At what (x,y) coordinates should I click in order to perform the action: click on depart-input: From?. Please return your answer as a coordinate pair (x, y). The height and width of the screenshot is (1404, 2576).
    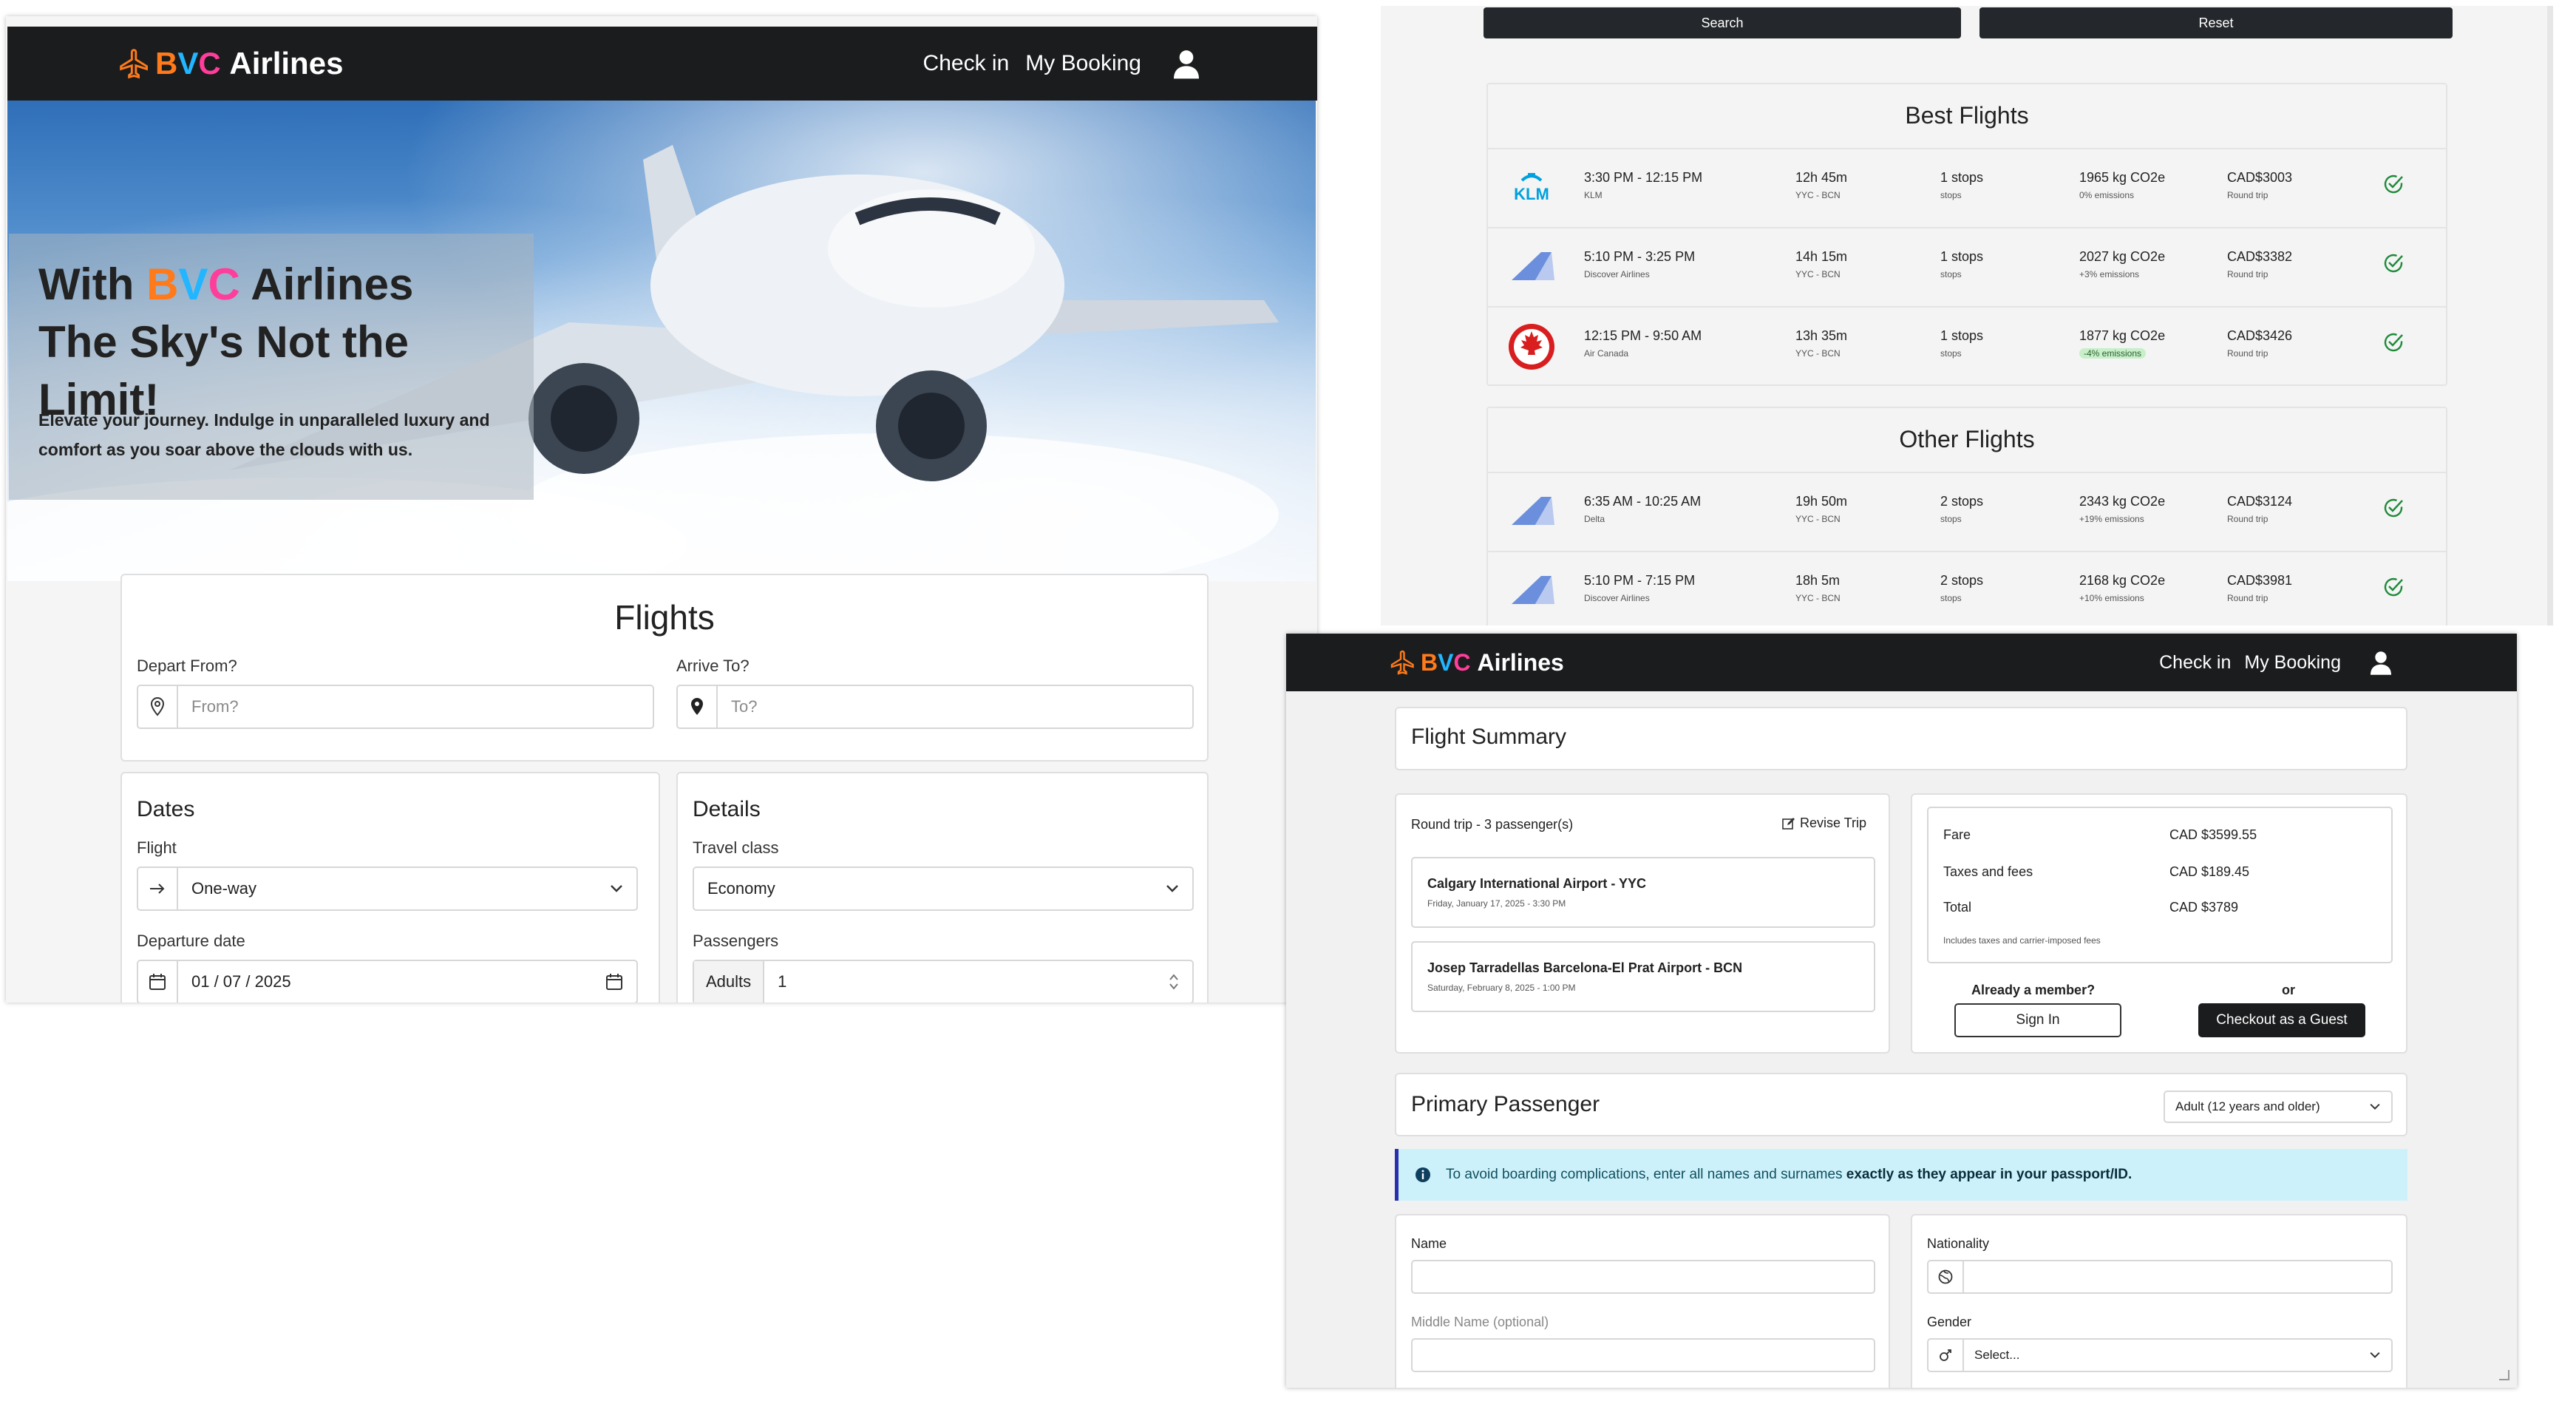
    Looking at the image, I should click on (395, 707).